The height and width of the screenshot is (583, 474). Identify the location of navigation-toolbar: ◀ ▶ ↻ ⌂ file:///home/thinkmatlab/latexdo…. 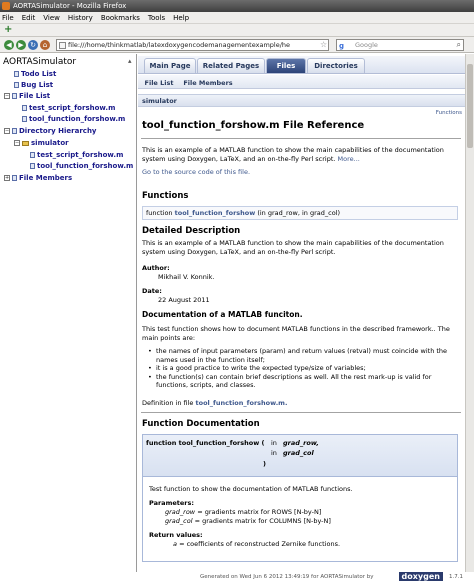
(237, 45).